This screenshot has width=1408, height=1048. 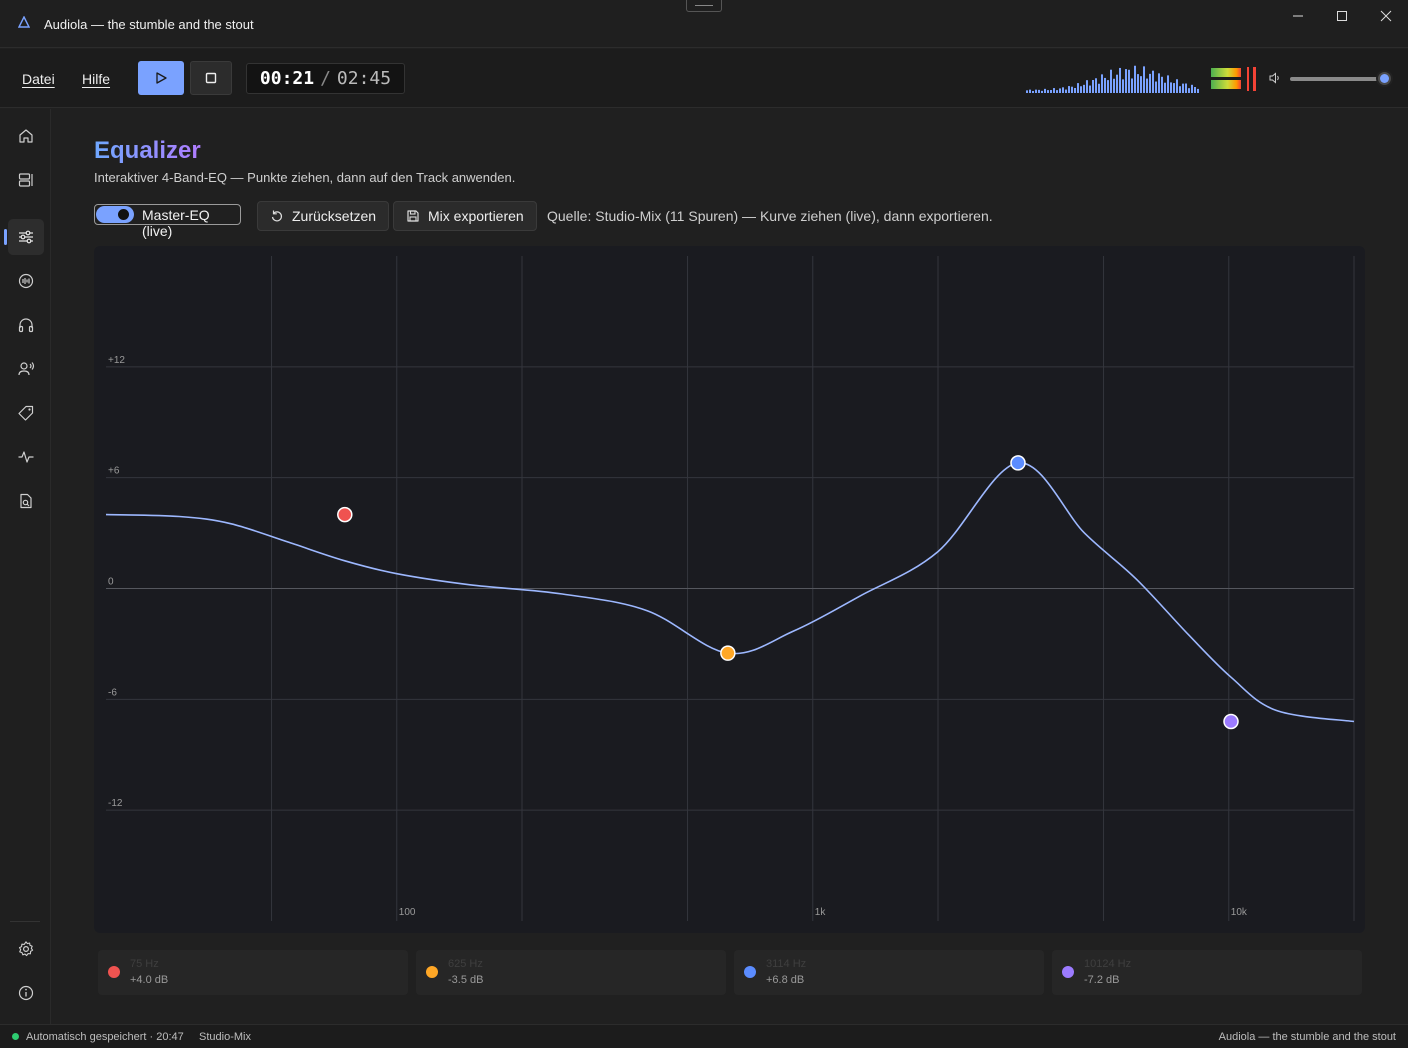 What do you see at coordinates (465, 964) in the screenshot?
I see `band-frequency: 625 Hz` at bounding box center [465, 964].